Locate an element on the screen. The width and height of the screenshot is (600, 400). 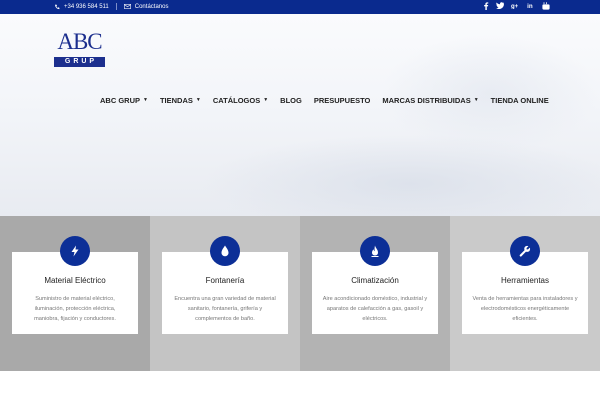
nav-item-label: PRESUPUESTO is located at coordinates (342, 100).